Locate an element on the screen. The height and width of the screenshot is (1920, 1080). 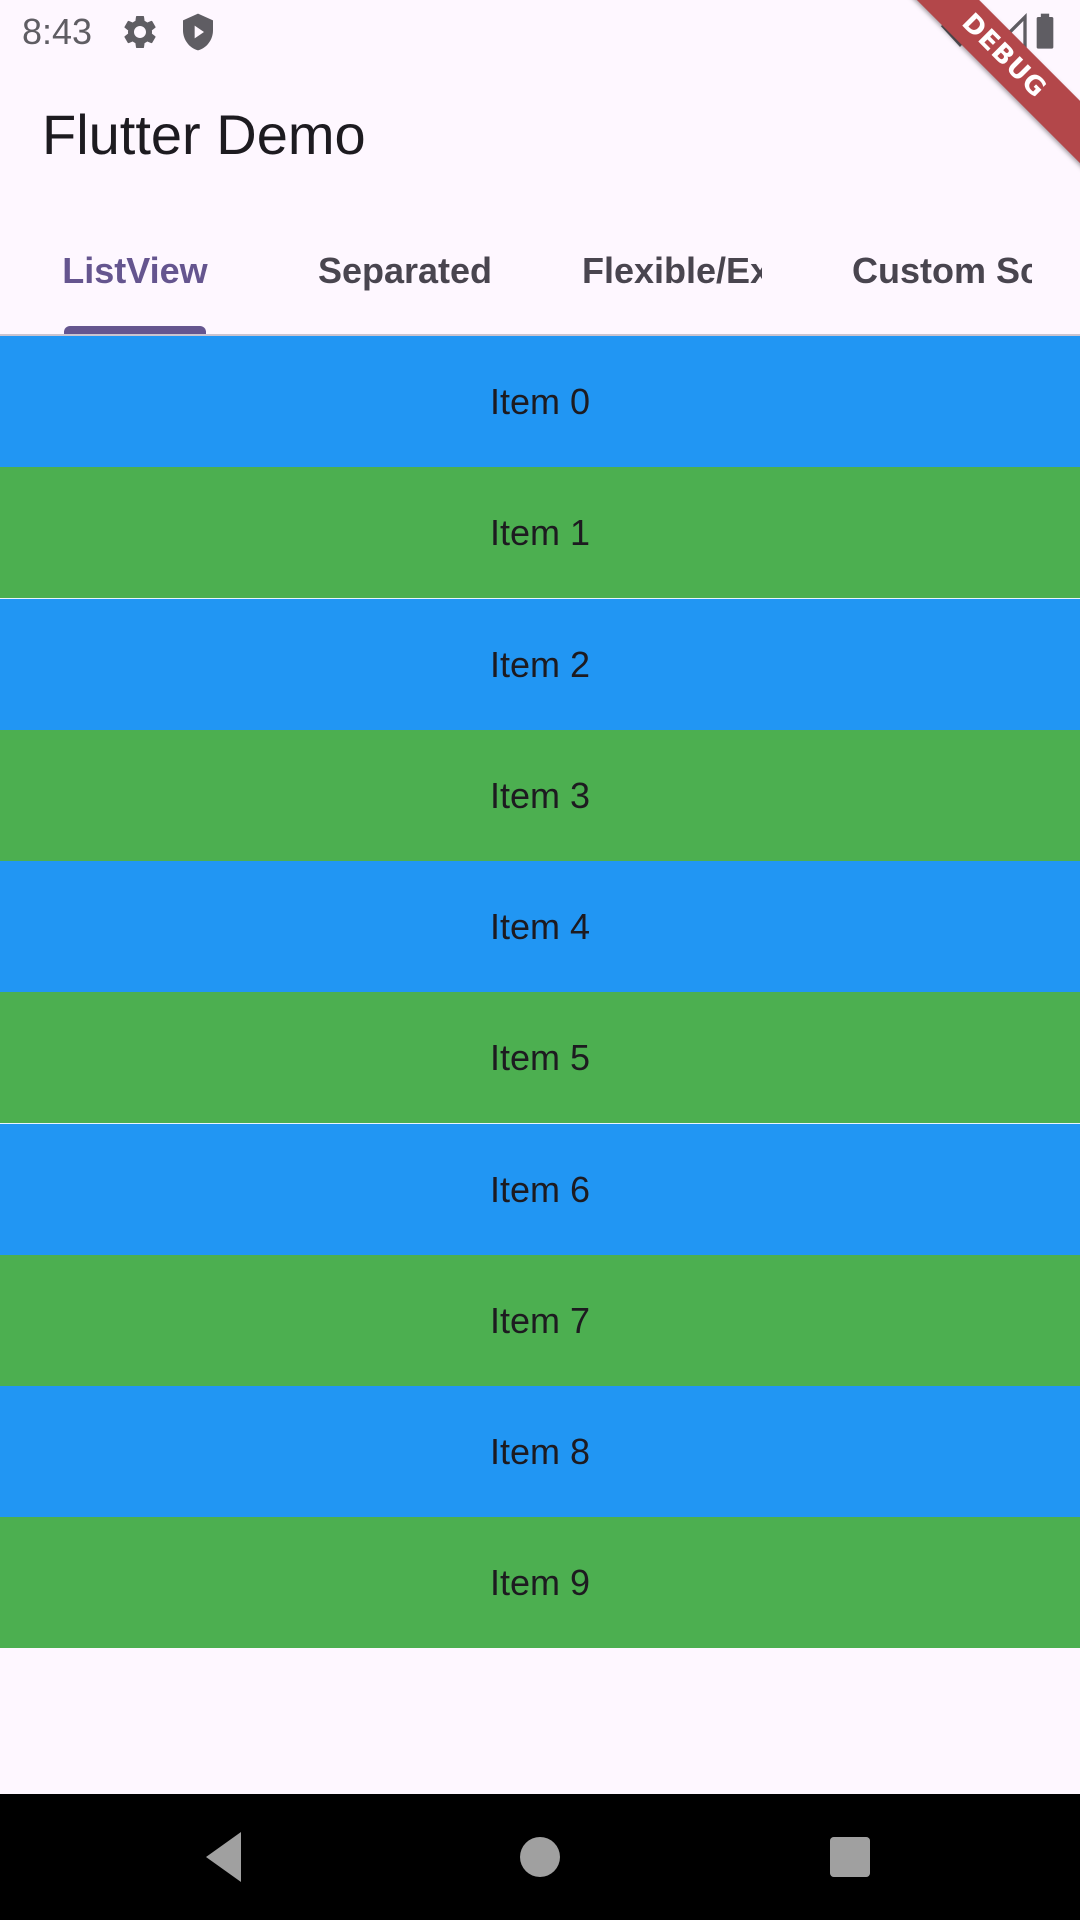
tab-label: Custom Scr is located at coordinates (942, 270).